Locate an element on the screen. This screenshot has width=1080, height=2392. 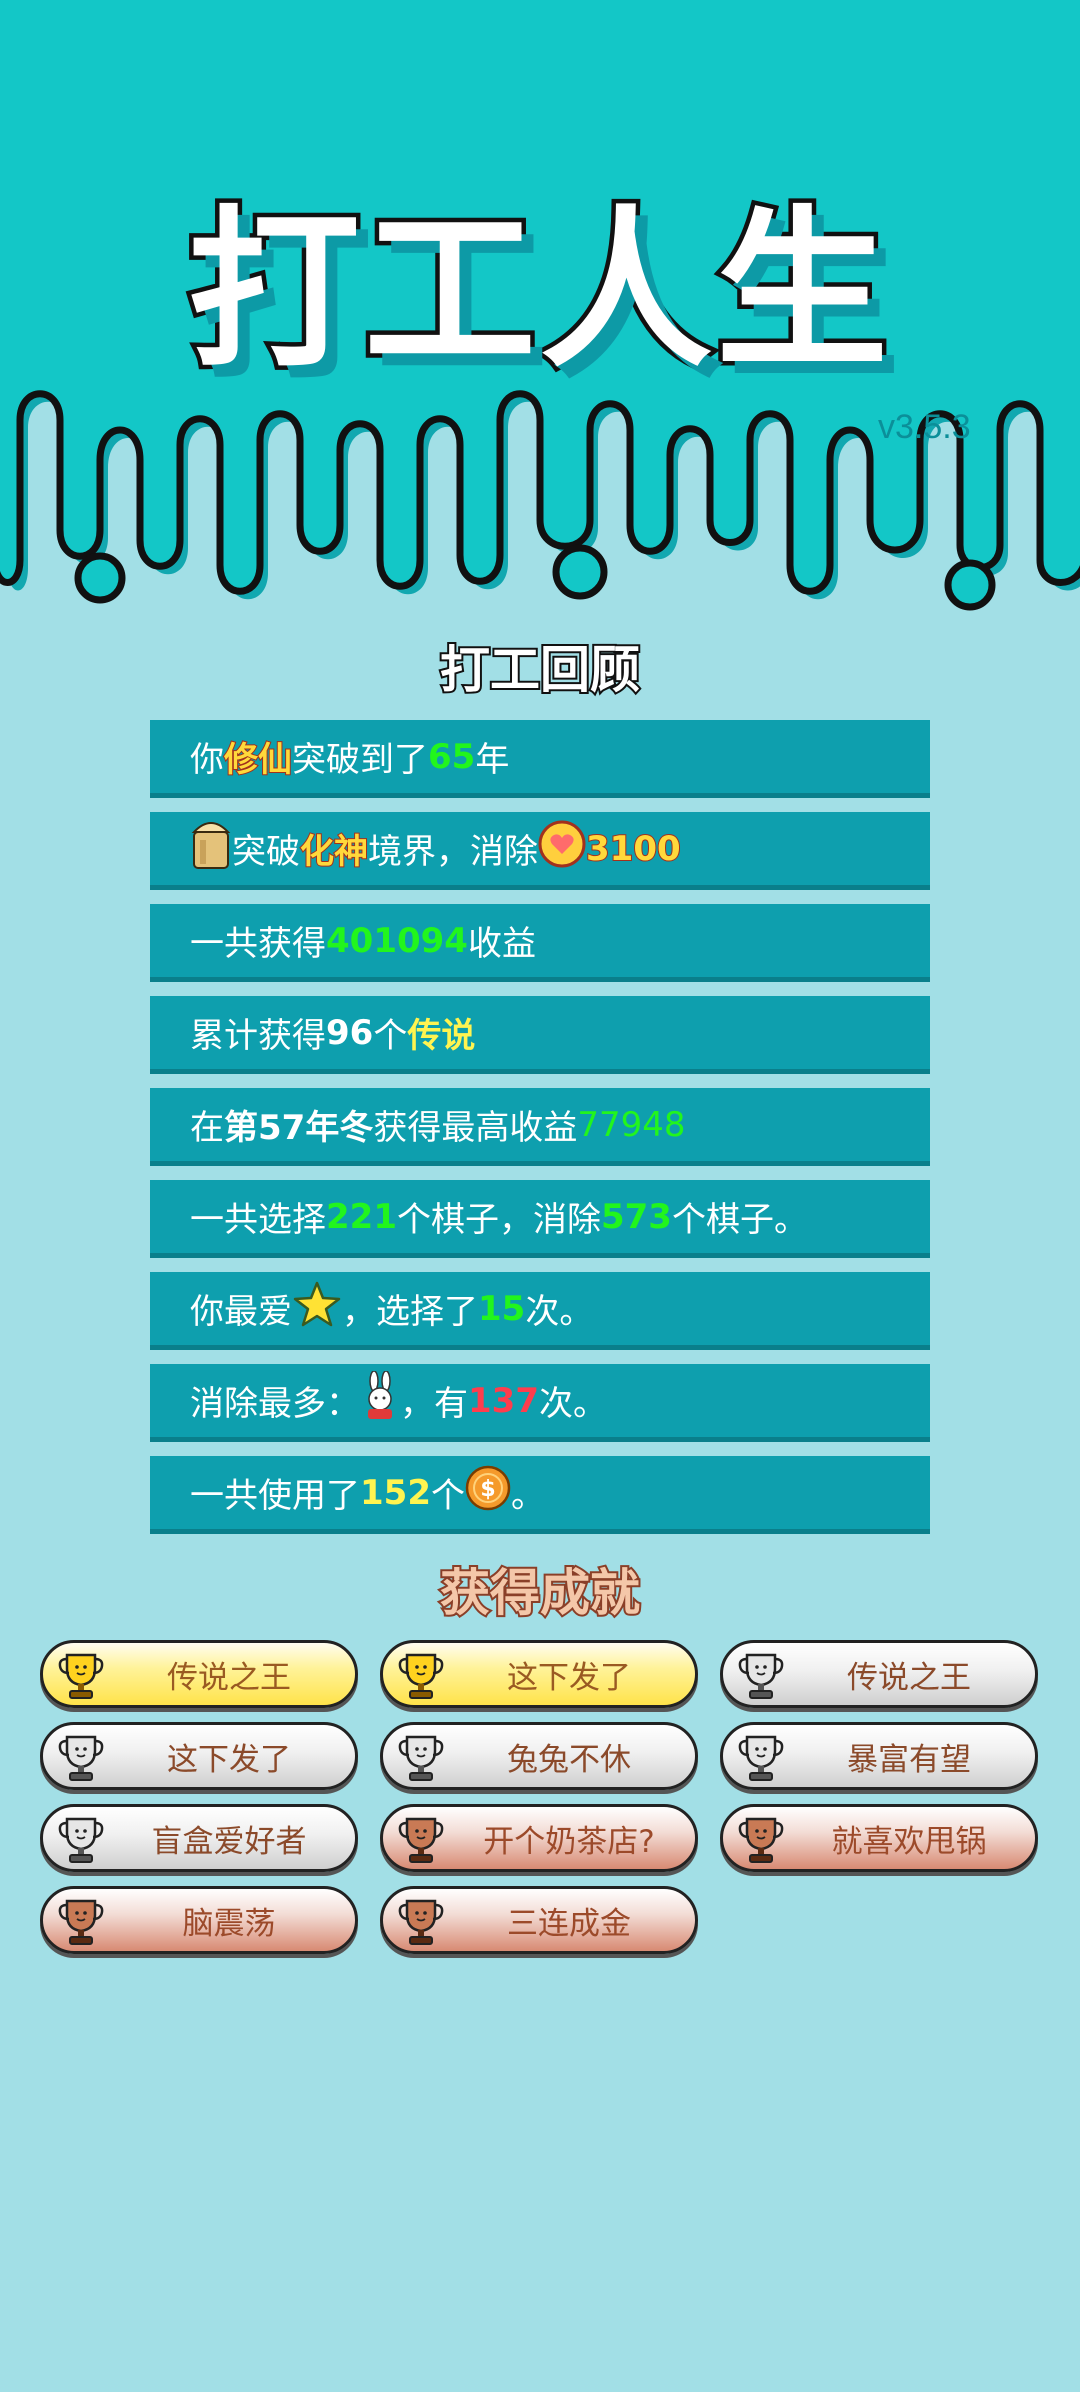
game-title: 打工人生 is located at coordinates (538, 291).